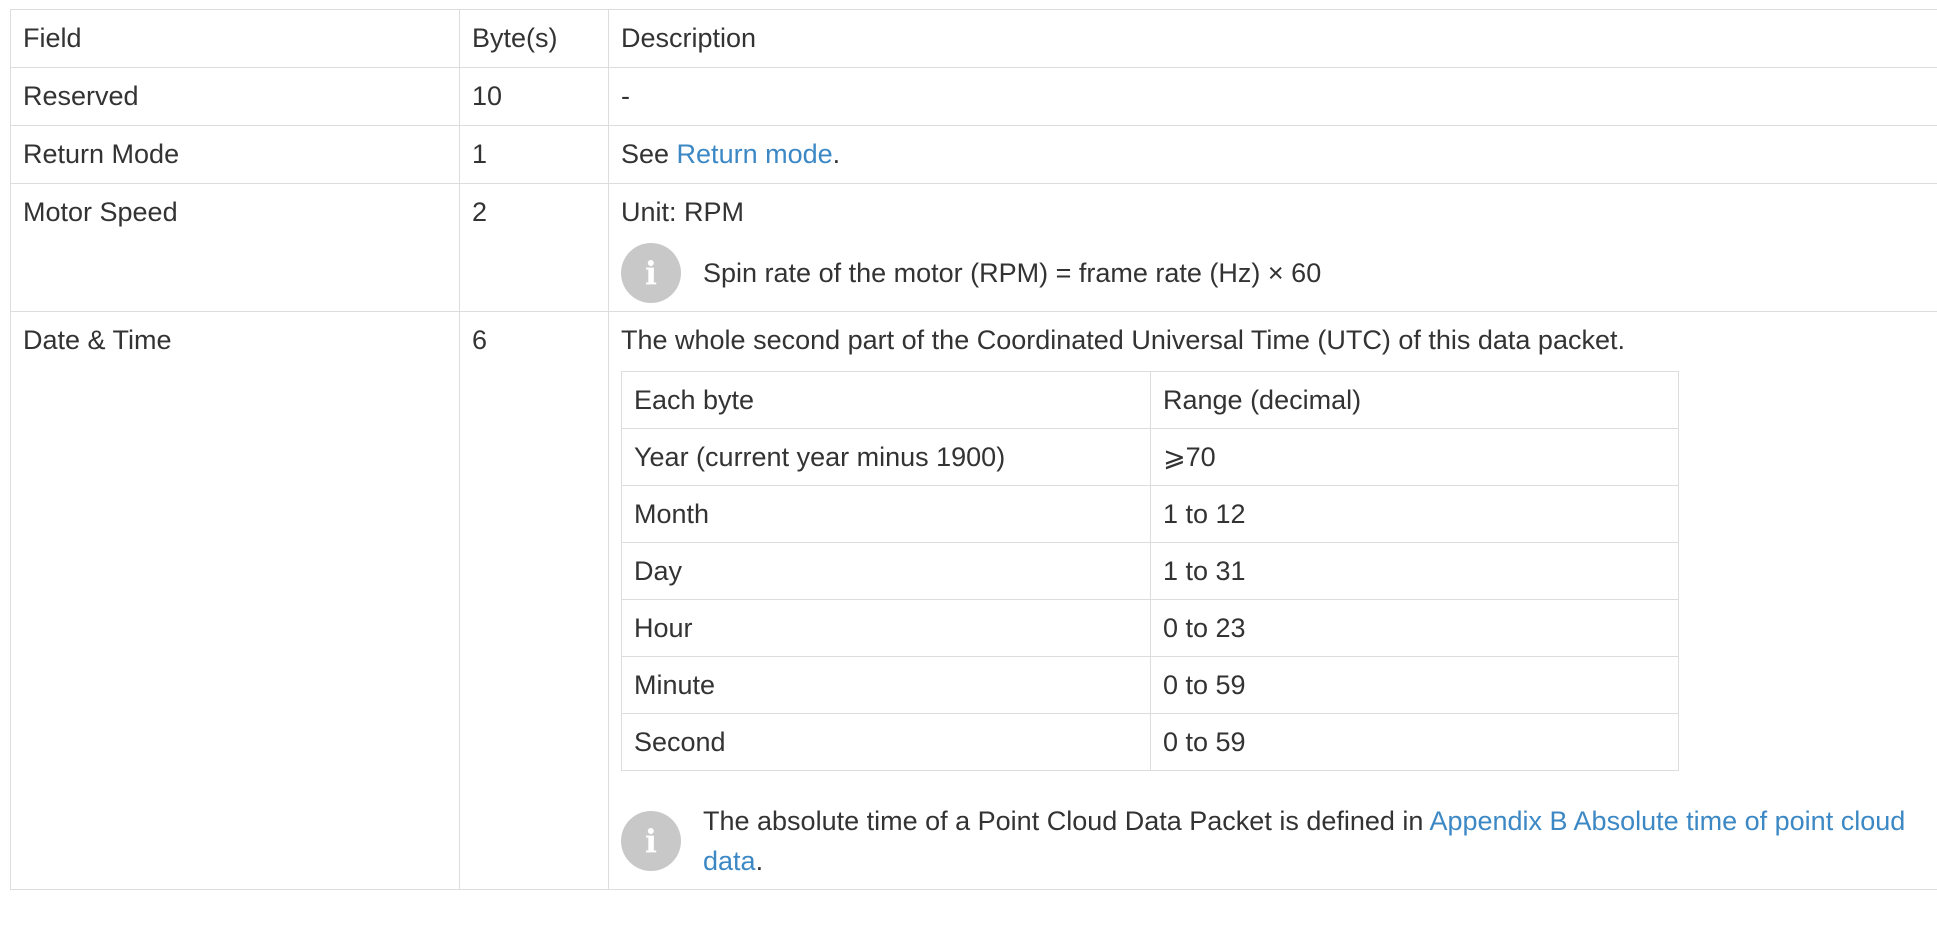 This screenshot has height=931, width=1937. Describe the element at coordinates (886, 742) in the screenshot. I see `byte-name-cell: Second` at that location.